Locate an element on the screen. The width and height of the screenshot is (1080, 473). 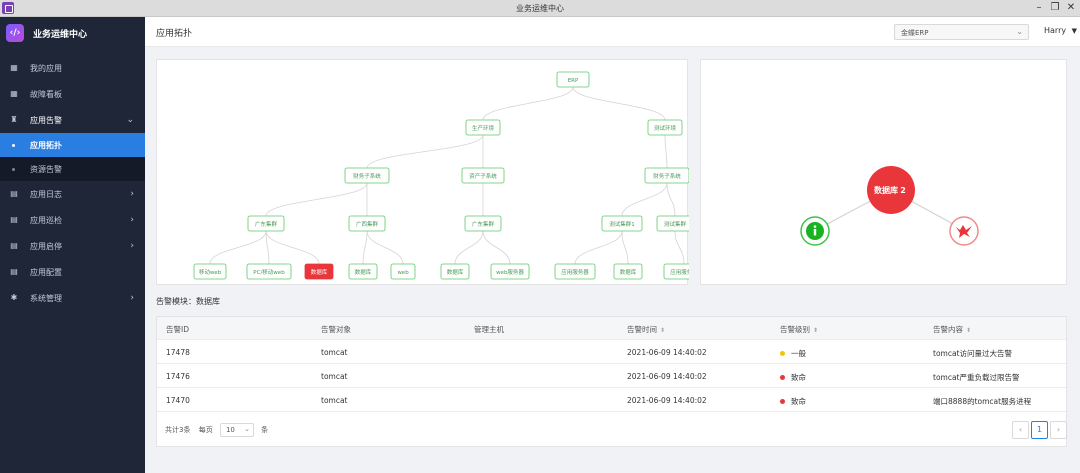
sidebar-item-label: 应用告警 is located at coordinates (46, 120).